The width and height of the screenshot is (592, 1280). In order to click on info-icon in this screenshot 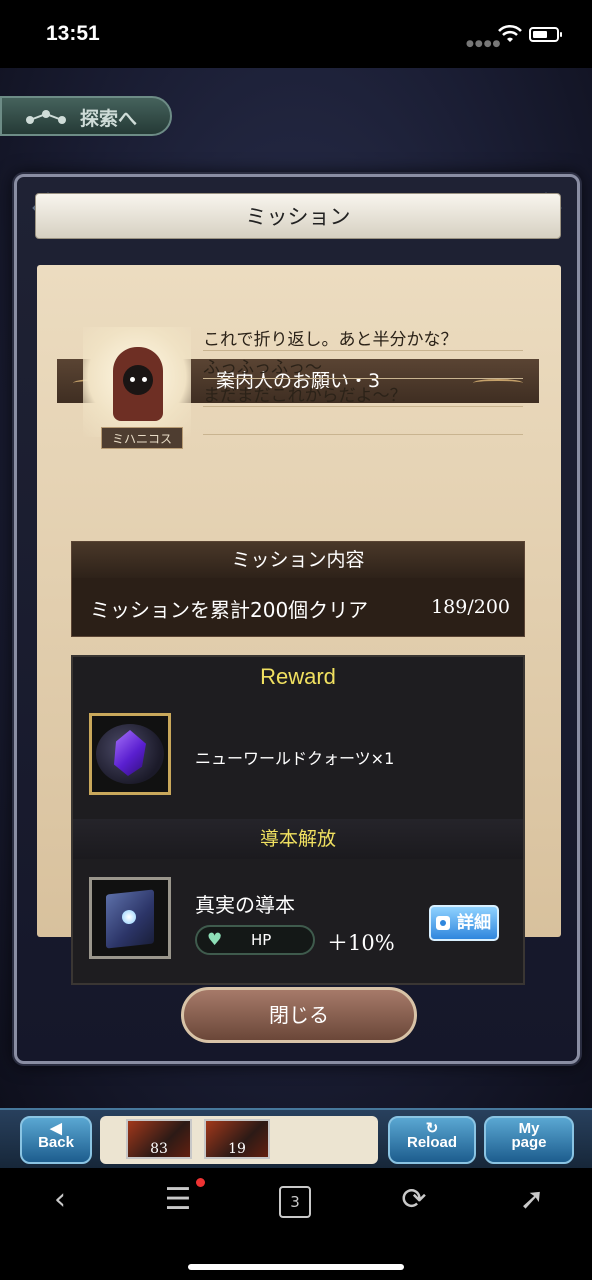, I will do `click(443, 923)`.